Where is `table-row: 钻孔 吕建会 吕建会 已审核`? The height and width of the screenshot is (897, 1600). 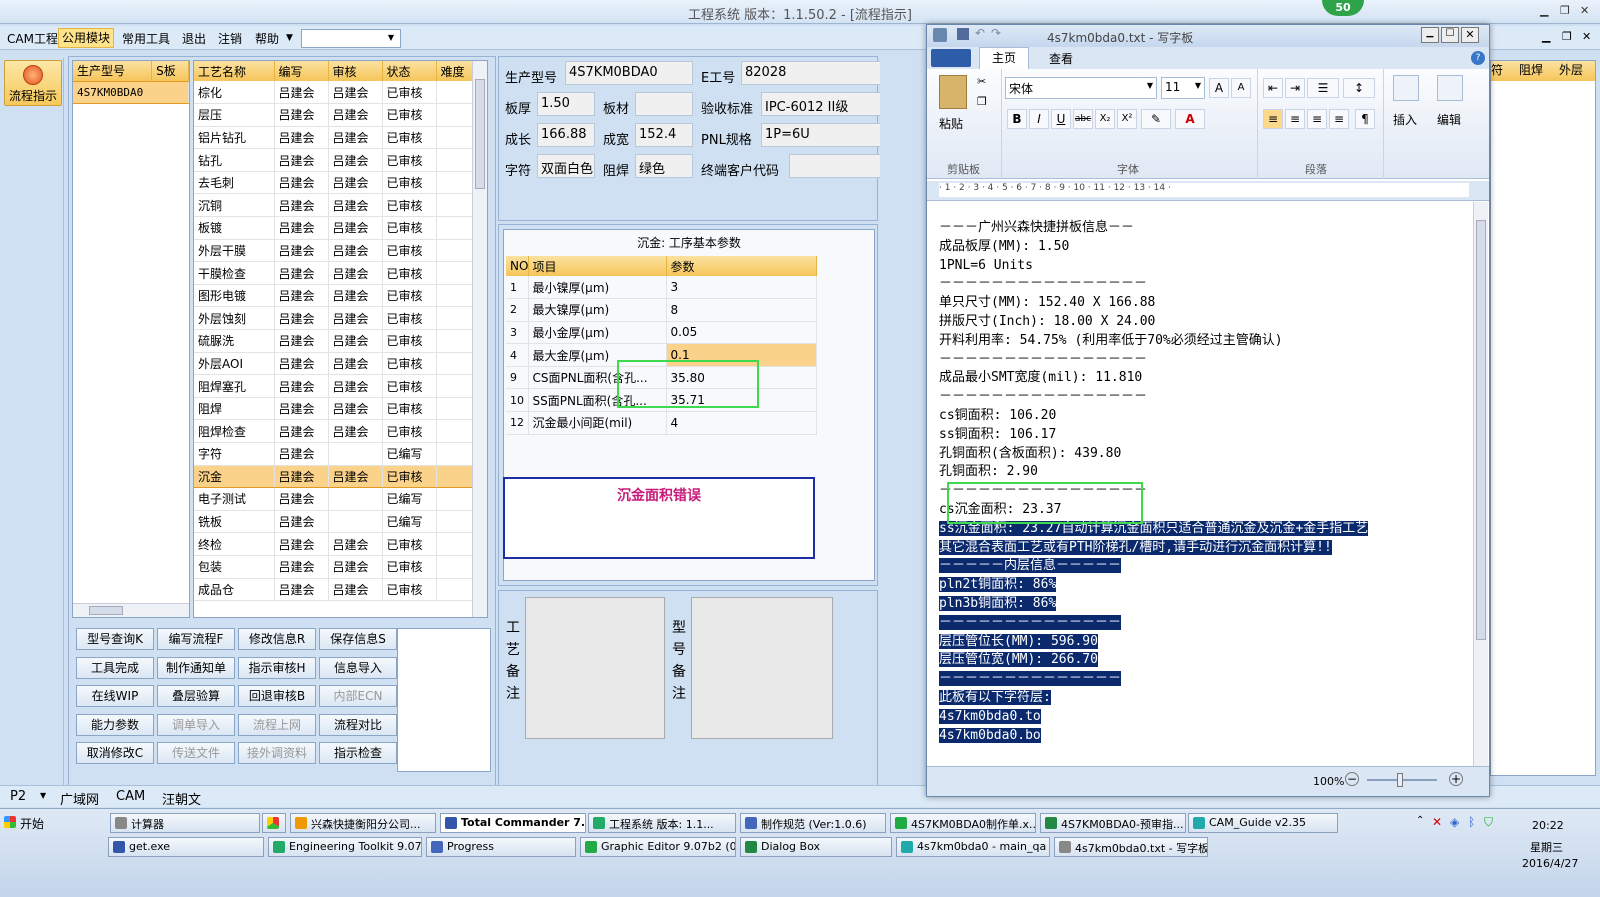
table-row: 钻孔 吕建会 吕建会 已审核 is located at coordinates (333, 160).